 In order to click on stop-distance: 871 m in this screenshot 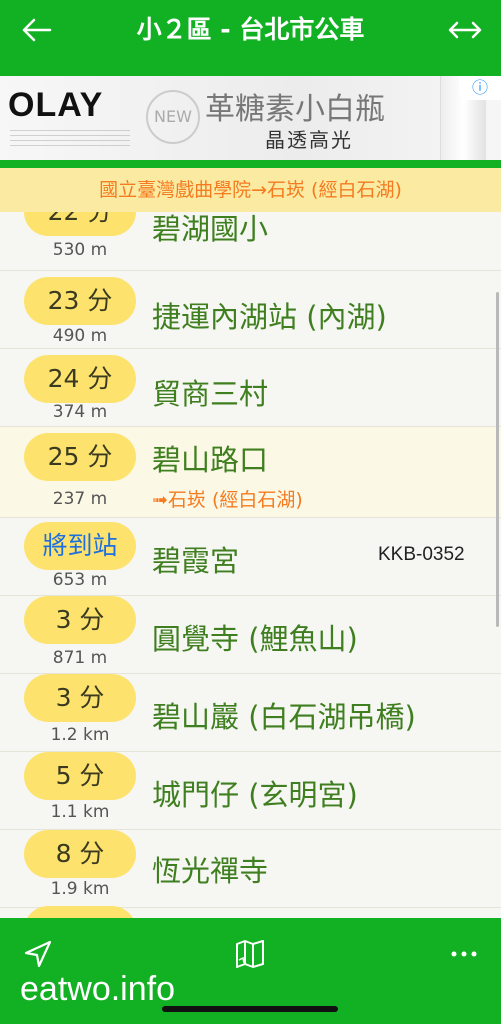, I will do `click(80, 658)`.